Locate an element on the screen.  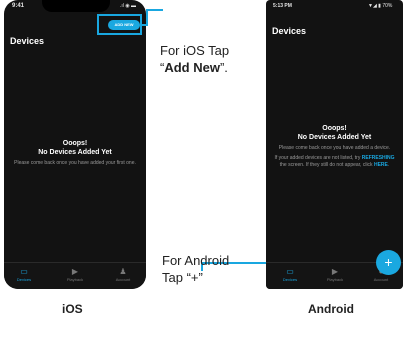
ios-tab-bar: ▭ Devices ▶ Playback ♟ Account is located at coordinates (75, 275).